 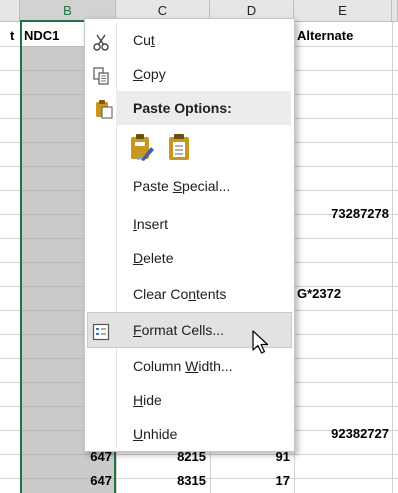 What do you see at coordinates (343, 213) in the screenshot?
I see `cell-e-73287278: 73287278` at bounding box center [343, 213].